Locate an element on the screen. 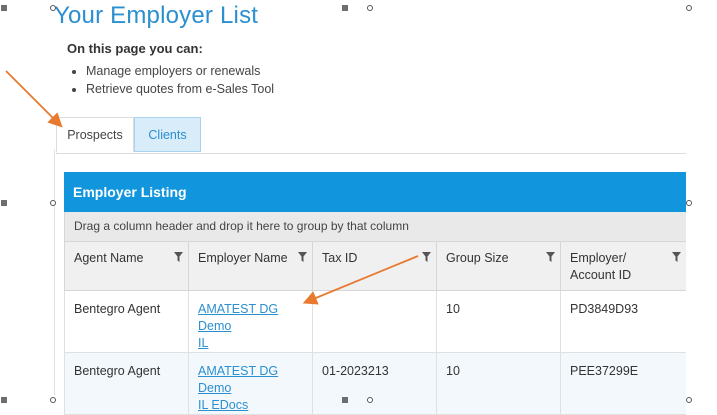 The height and width of the screenshot is (415, 717). intro-heading: On this page you can: is located at coordinates (135, 48).